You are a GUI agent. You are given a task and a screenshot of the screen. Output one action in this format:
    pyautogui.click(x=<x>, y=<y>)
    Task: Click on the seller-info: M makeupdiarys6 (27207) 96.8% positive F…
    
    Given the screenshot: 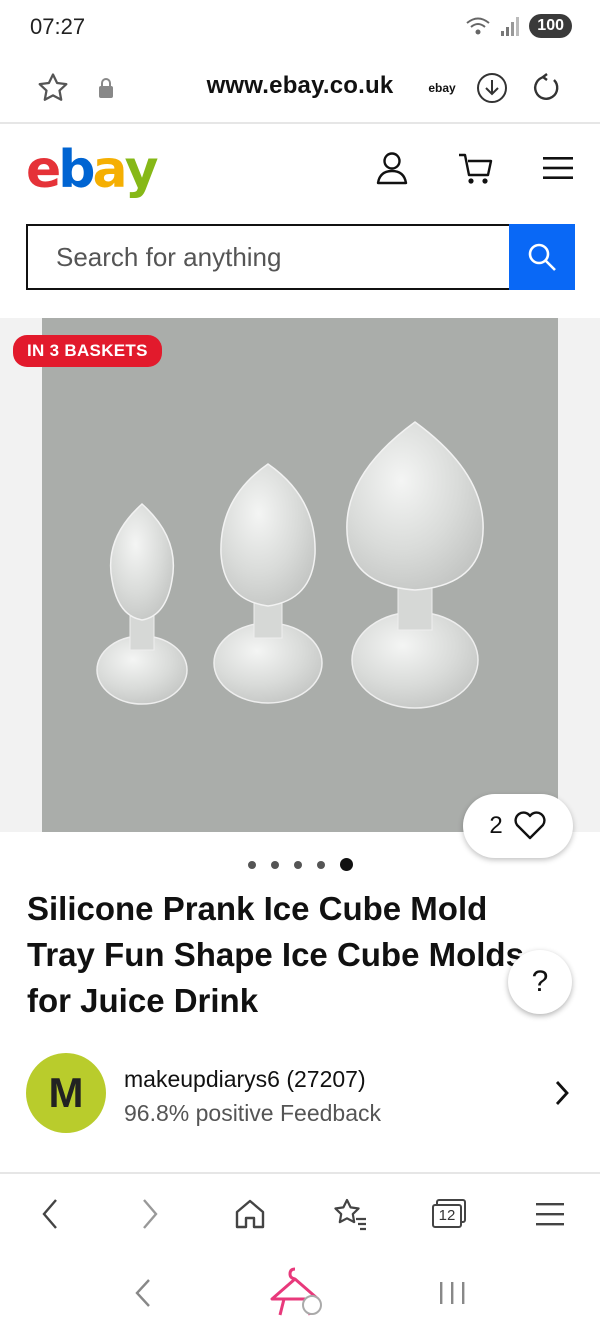 What is the action you would take?
    pyautogui.click(x=300, y=1095)
    